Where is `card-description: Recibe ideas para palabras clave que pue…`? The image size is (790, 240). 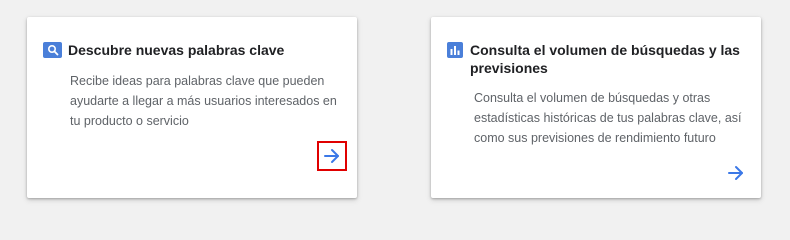 card-description: Recibe ideas para palabras clave que pue… is located at coordinates (203, 101).